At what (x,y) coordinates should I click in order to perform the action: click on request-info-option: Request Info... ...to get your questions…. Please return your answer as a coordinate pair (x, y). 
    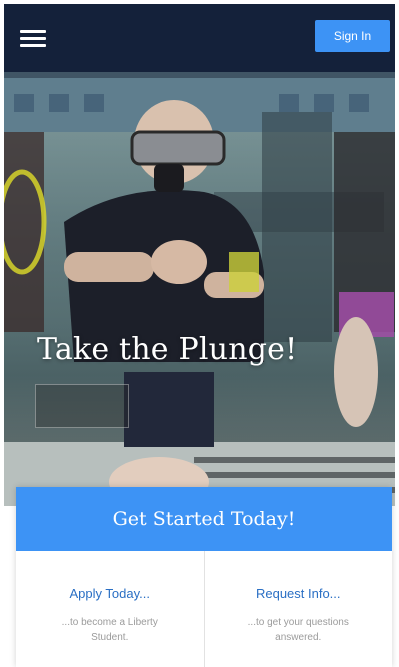
    Looking at the image, I should click on (298, 609).